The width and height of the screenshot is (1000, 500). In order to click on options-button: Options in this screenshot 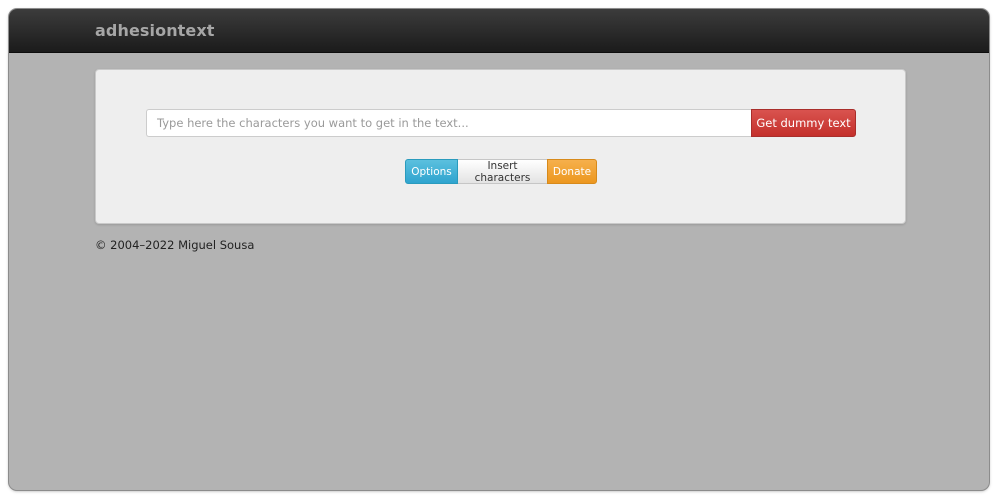, I will do `click(431, 171)`.